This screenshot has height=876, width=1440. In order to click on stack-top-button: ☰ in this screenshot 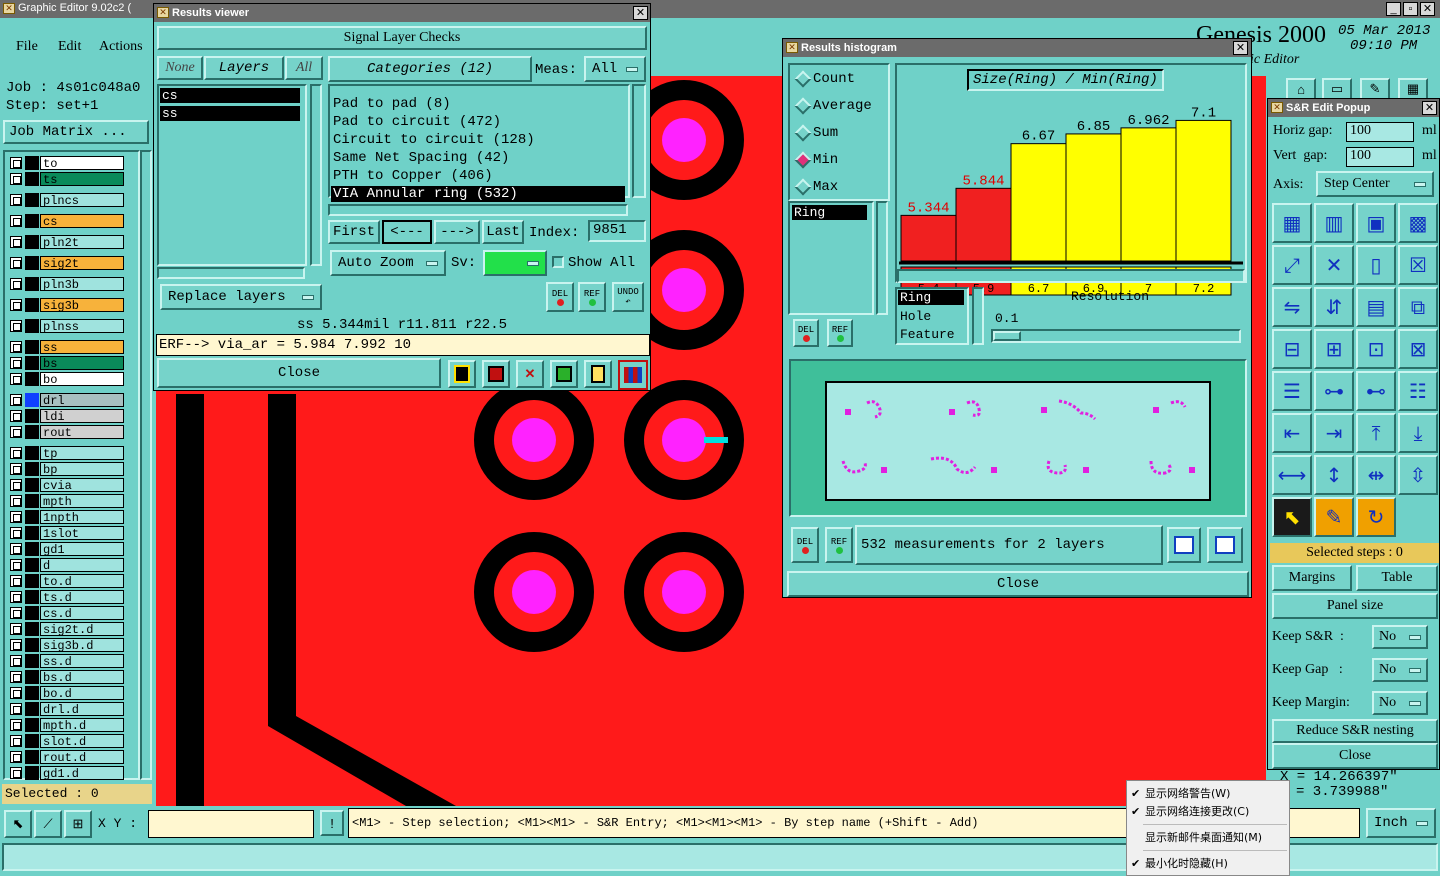, I will do `click(1292, 391)`.